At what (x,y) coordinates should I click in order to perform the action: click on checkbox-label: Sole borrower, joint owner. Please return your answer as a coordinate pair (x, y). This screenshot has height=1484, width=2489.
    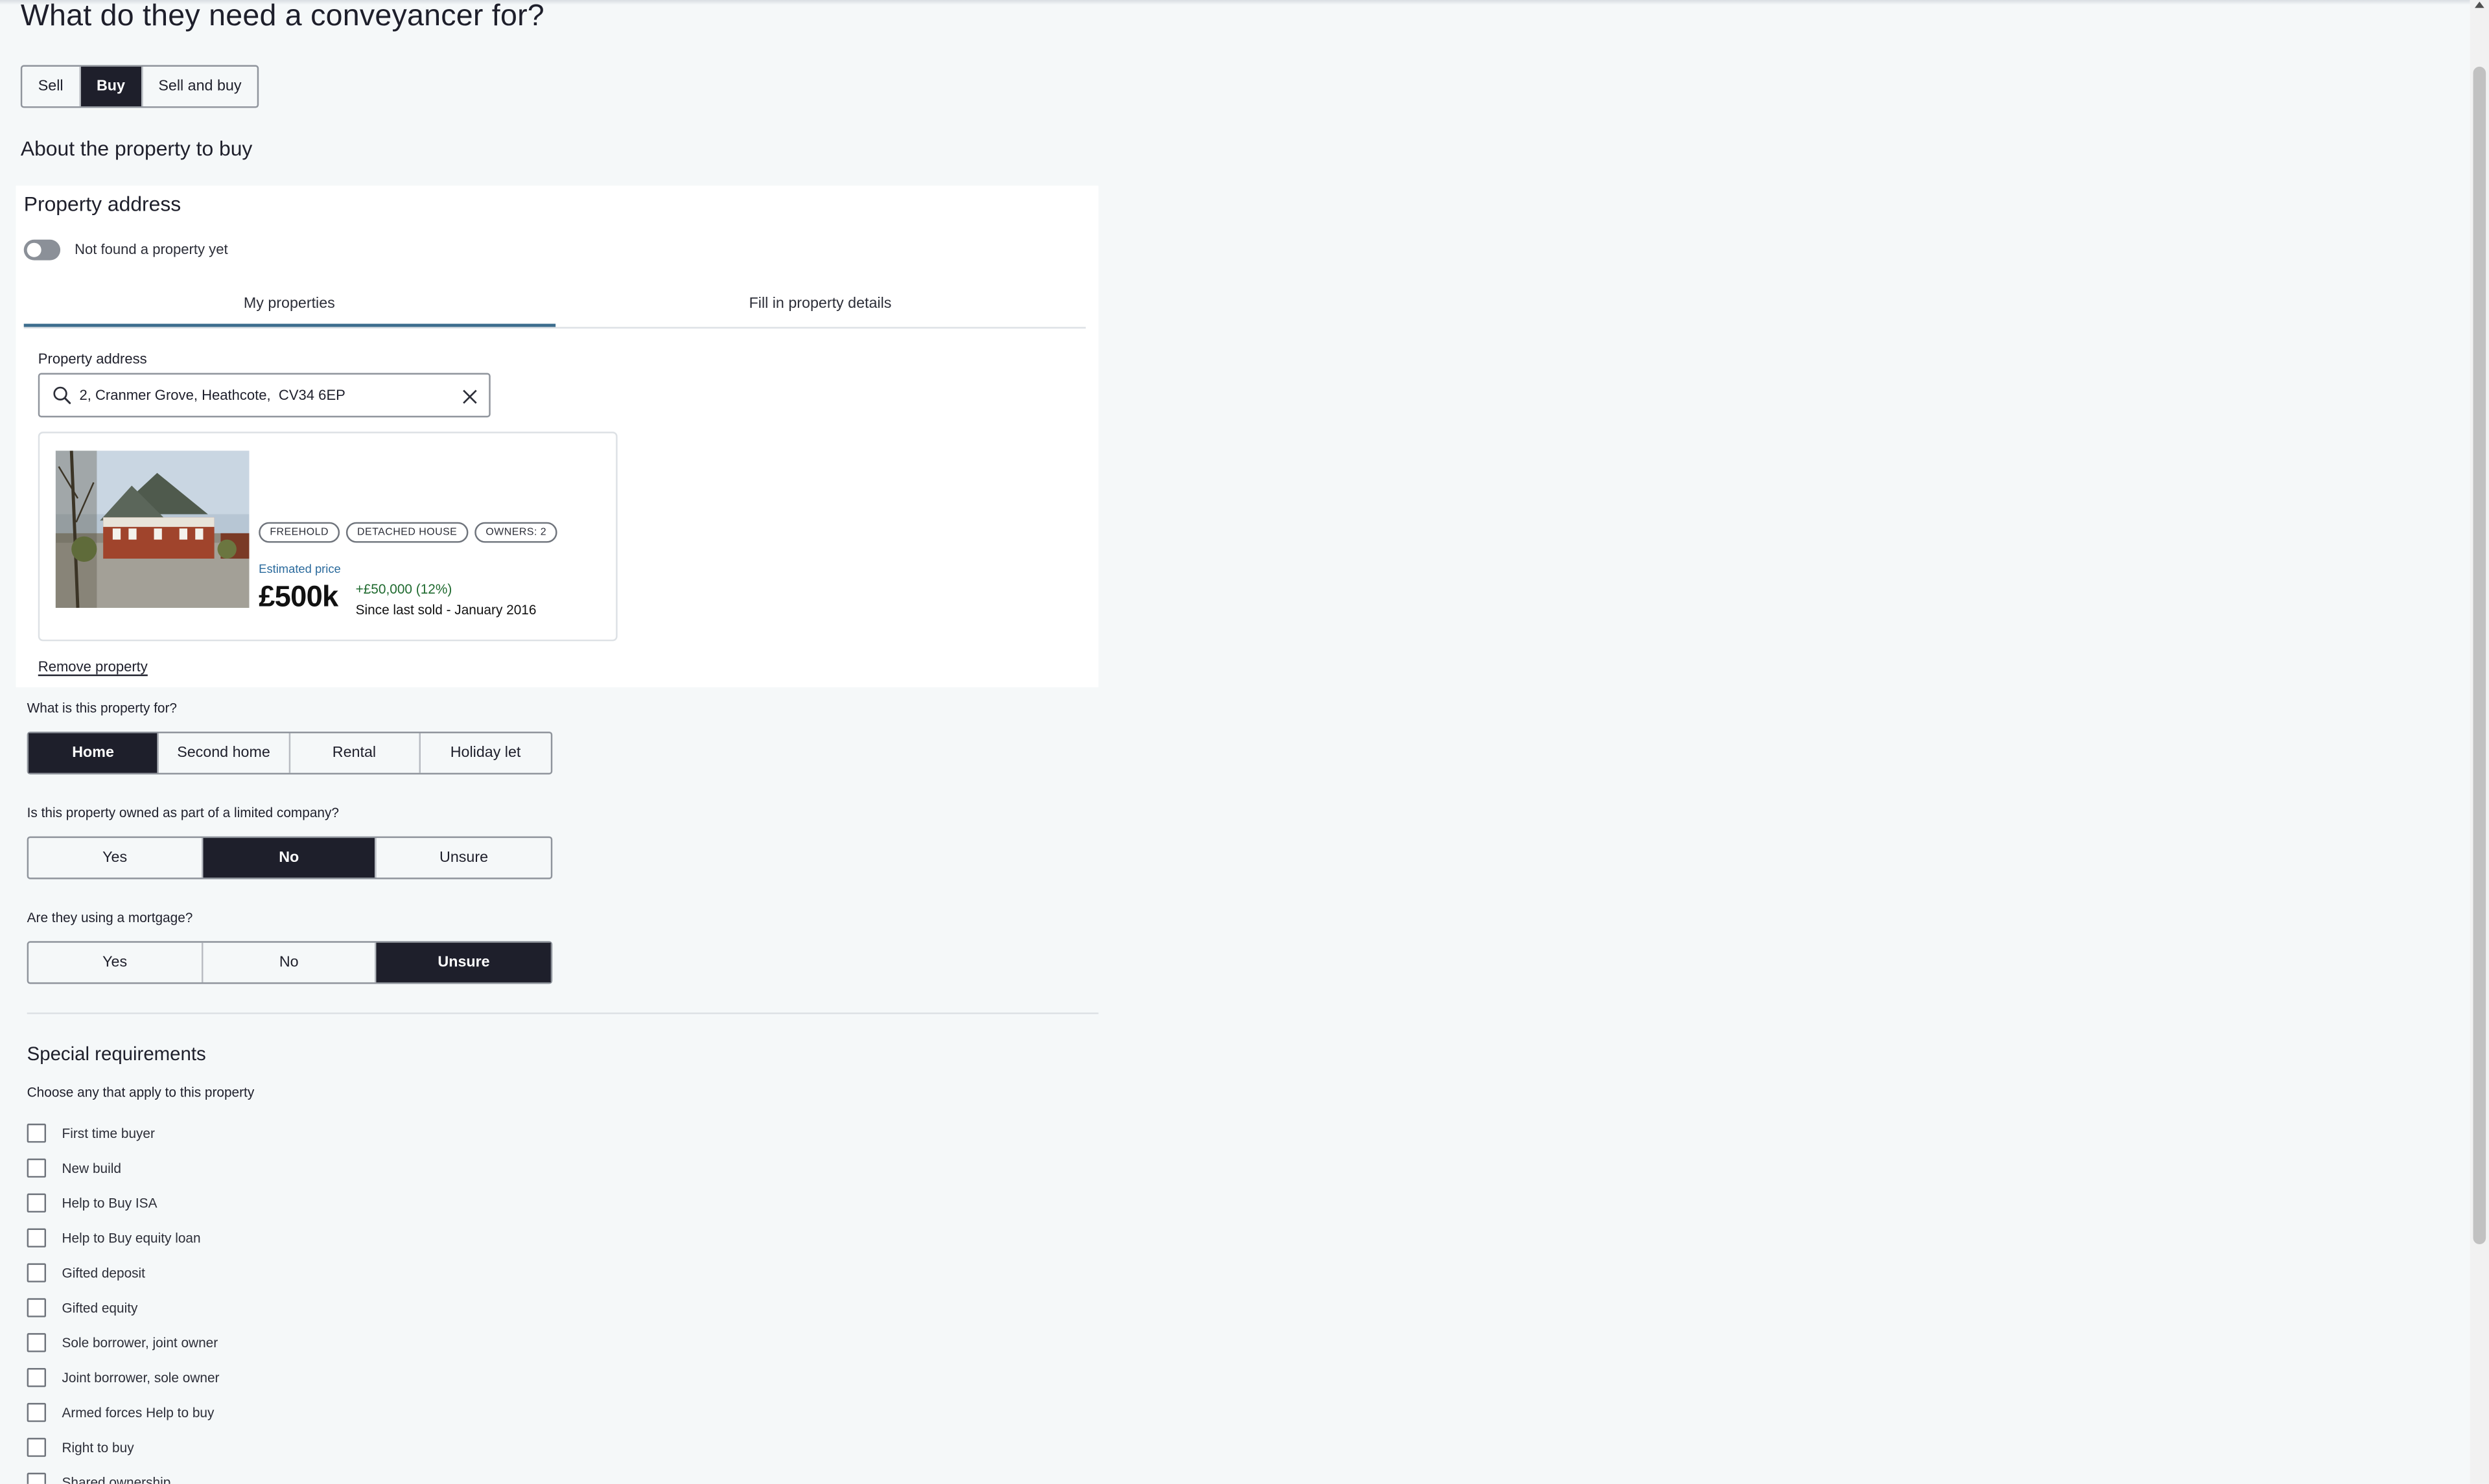
    Looking at the image, I should click on (140, 1342).